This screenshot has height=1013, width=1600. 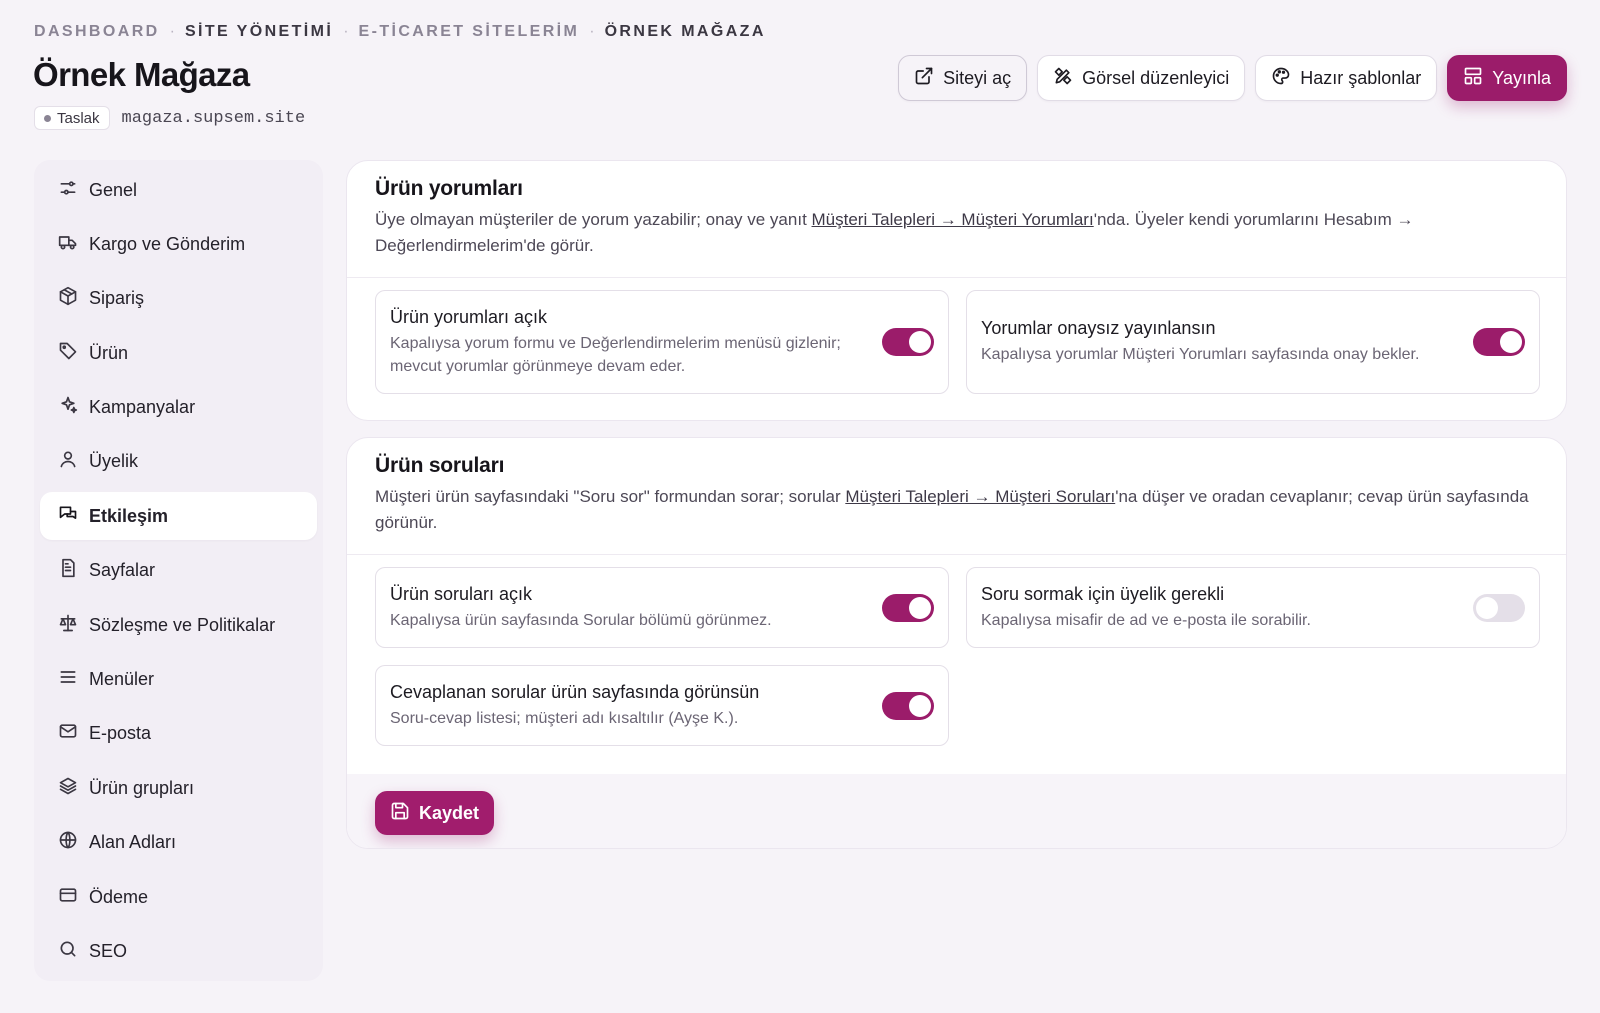 I want to click on breadcrumb-item-ecommerce-sites: E-TİCARET SİTELERİM, so click(x=469, y=32).